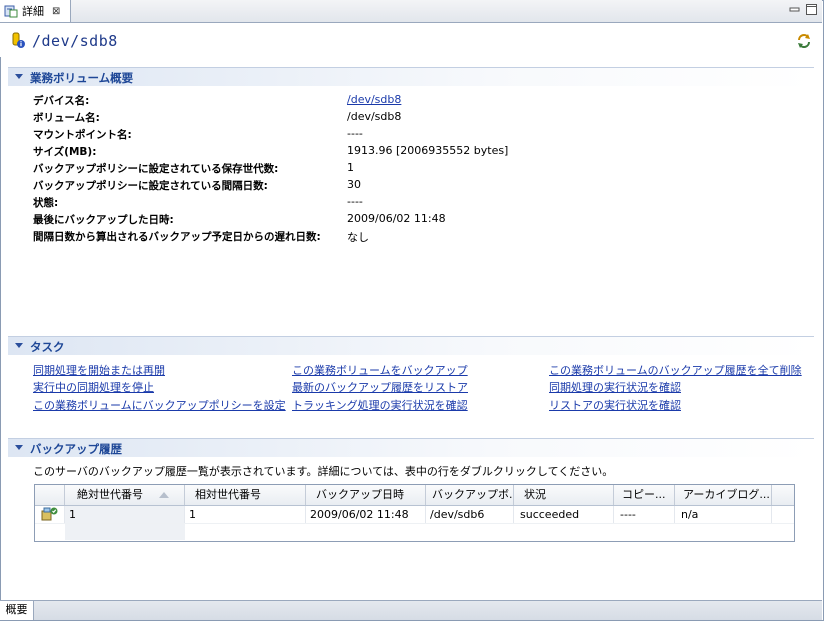  What do you see at coordinates (177, 237) in the screenshot?
I see `overview-label: 間隔日数から算出されるバックアップ予定日からの遅れ日数:` at bounding box center [177, 237].